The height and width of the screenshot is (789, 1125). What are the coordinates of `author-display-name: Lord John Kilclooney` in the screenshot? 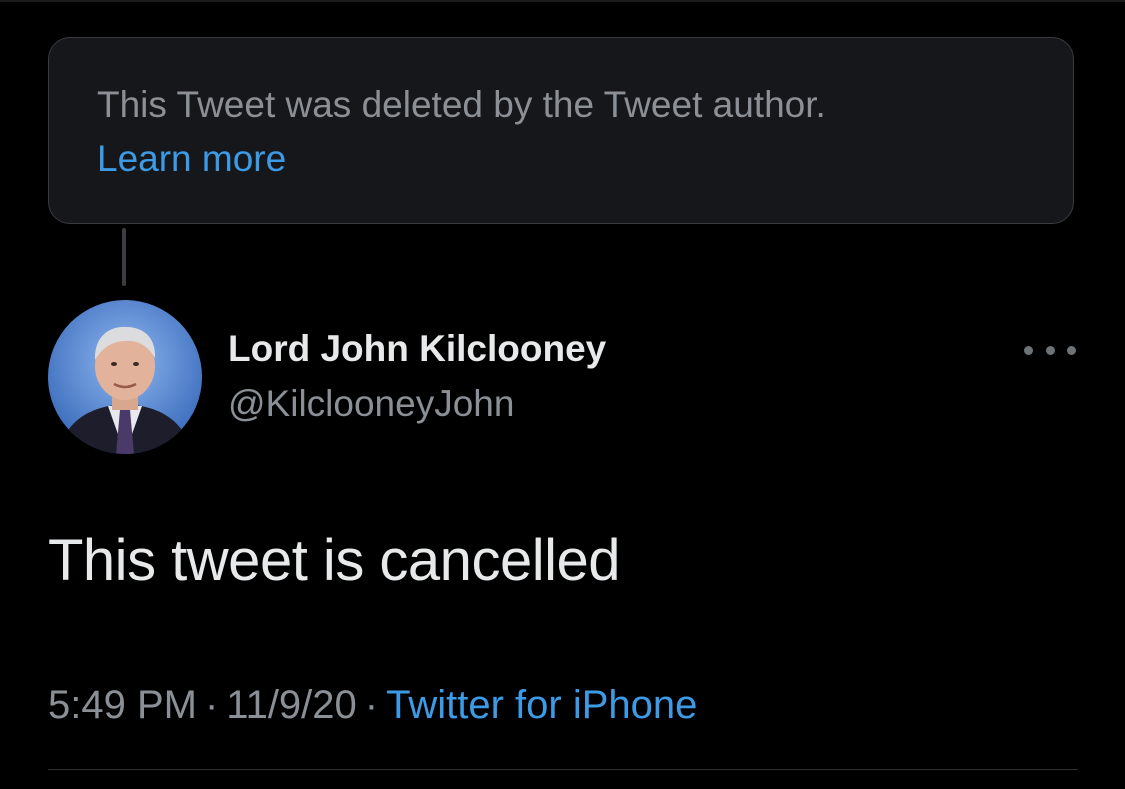 It's located at (417, 349).